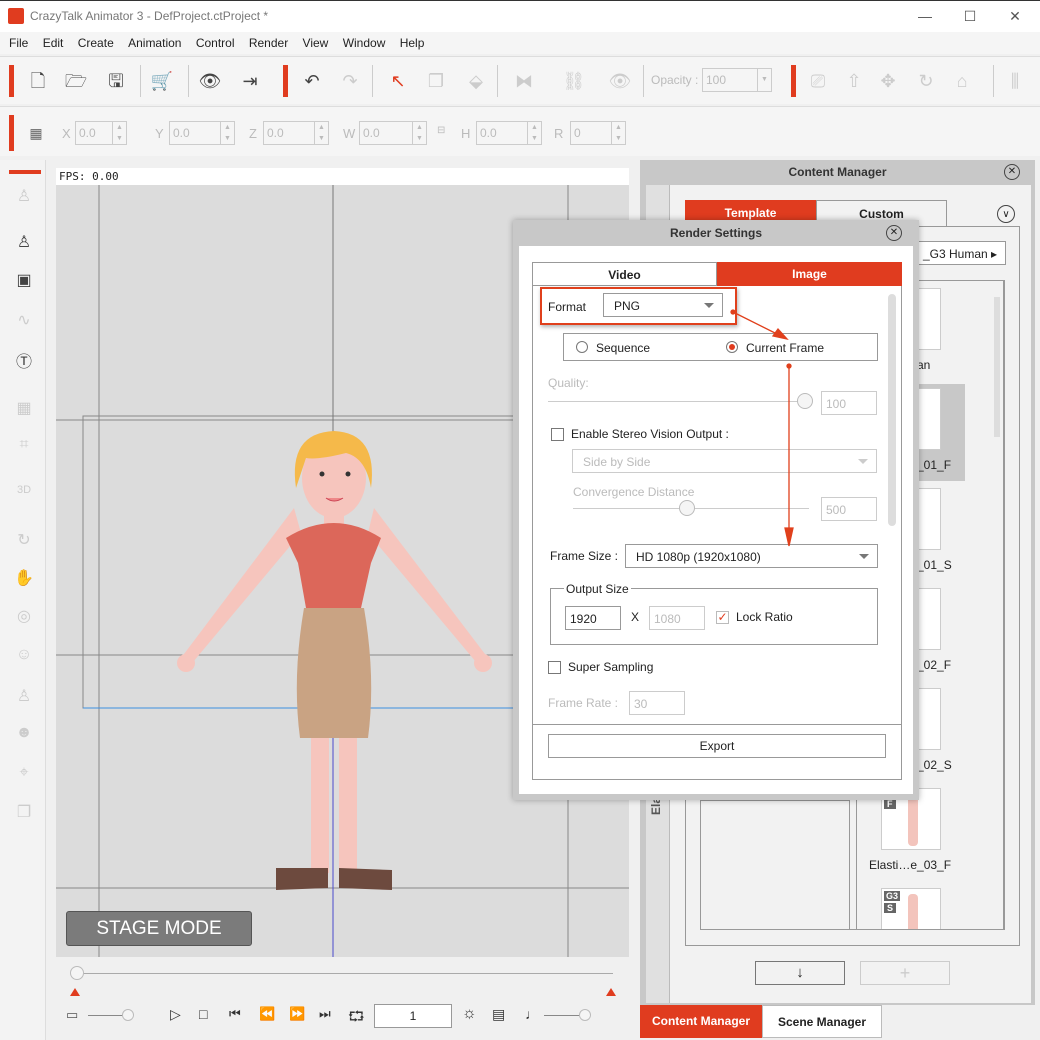 This screenshot has height=1040, width=1040. Describe the element at coordinates (961, 253) in the screenshot. I see `folder-path: _G3 Human ▸` at that location.